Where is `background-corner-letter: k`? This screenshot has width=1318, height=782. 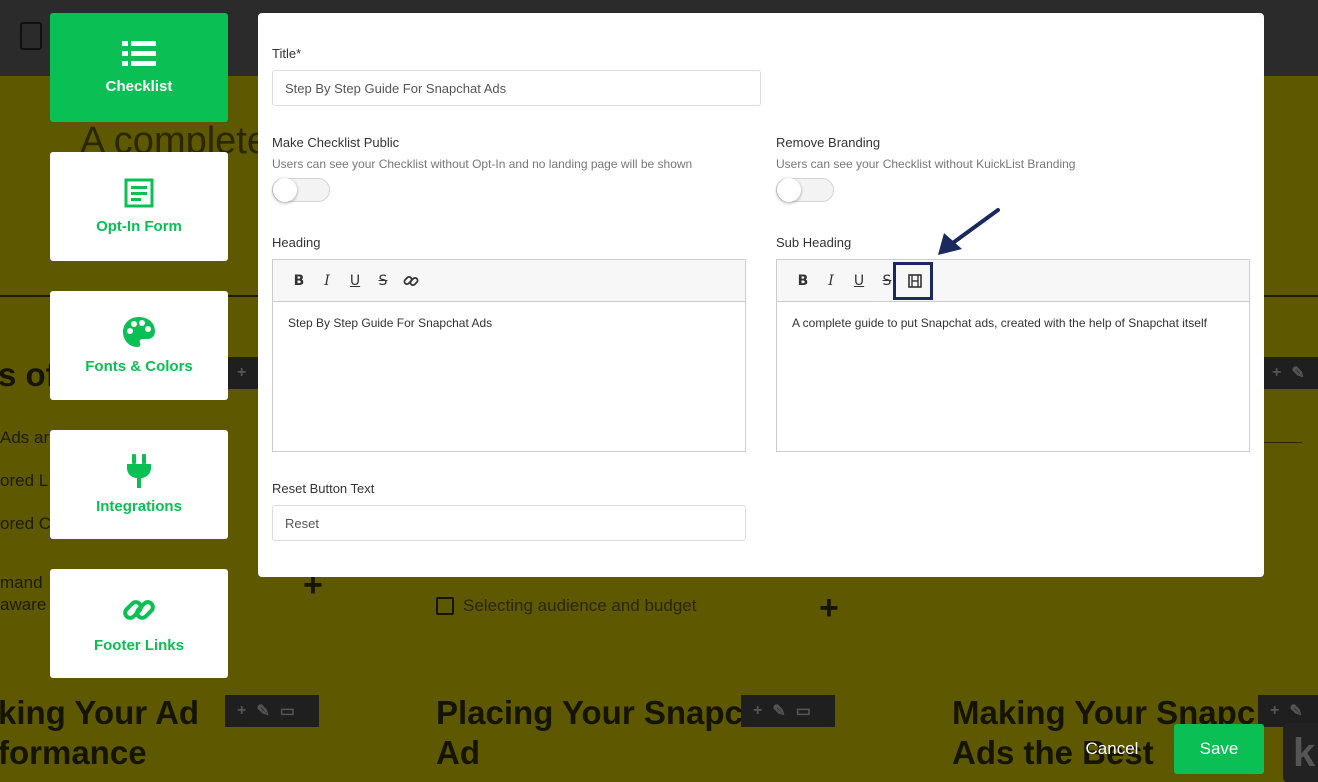
background-corner-letter: k is located at coordinates (1300, 752).